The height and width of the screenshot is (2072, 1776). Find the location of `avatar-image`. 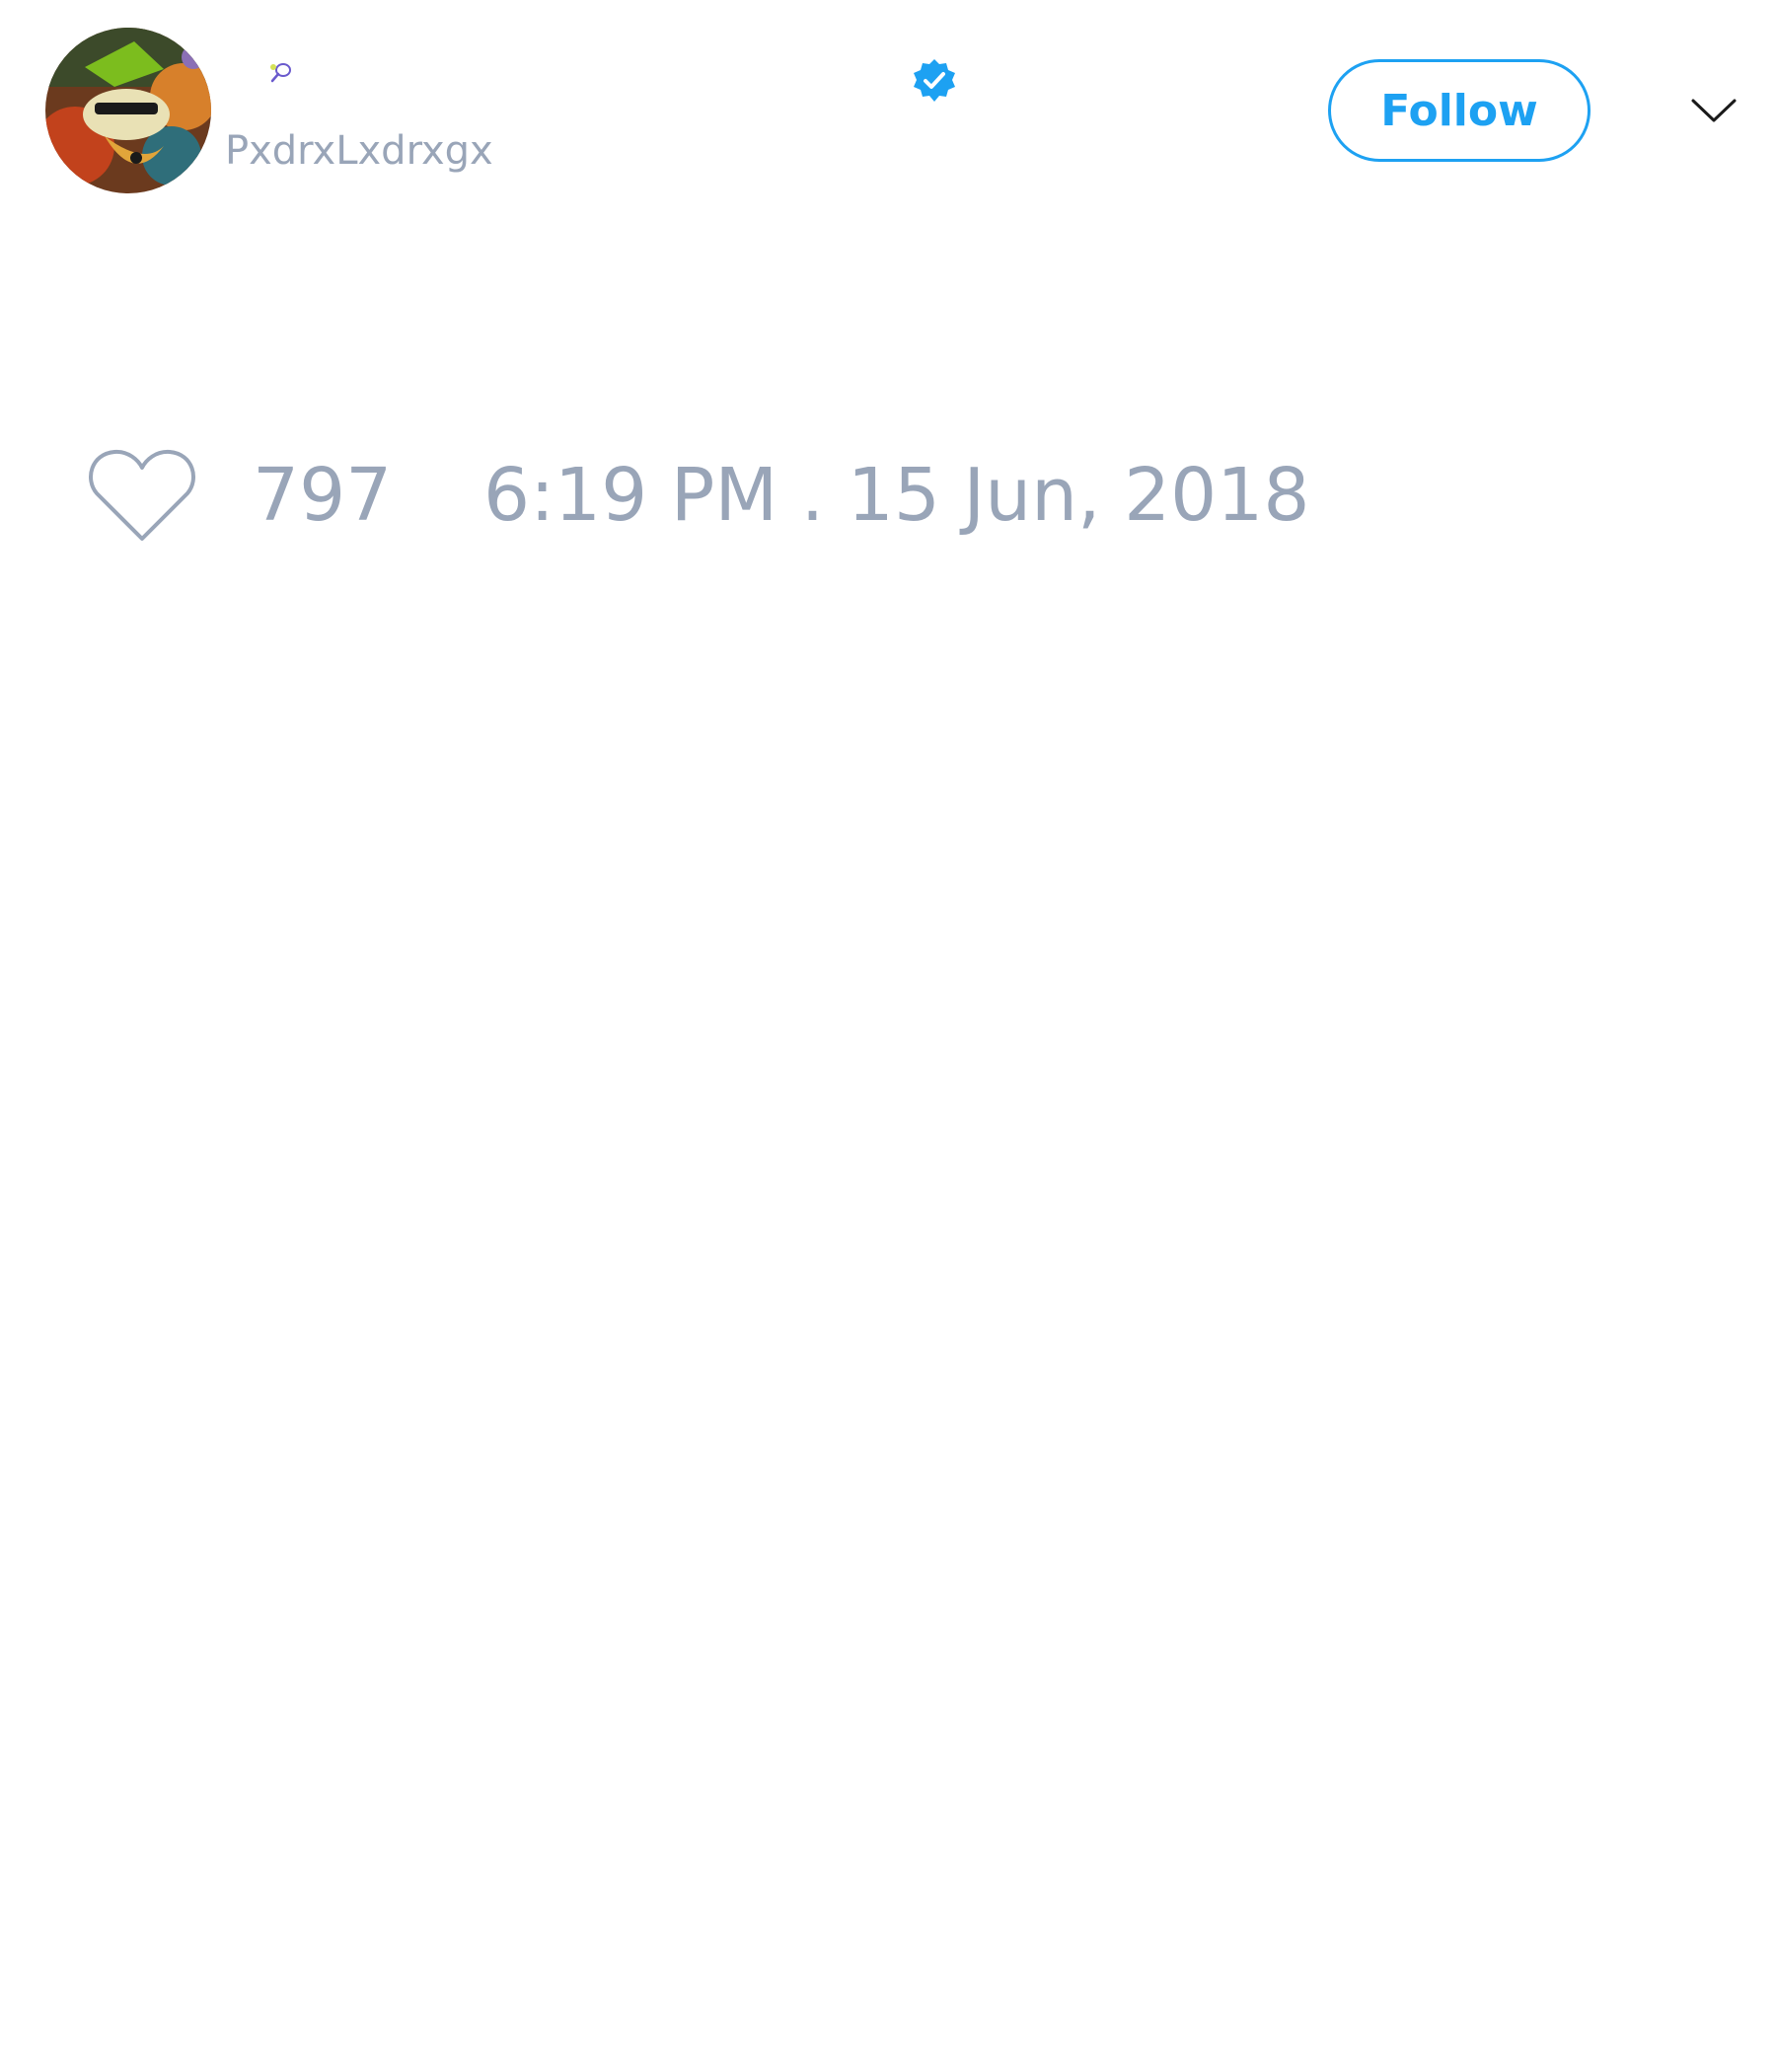

avatar-image is located at coordinates (128, 111).